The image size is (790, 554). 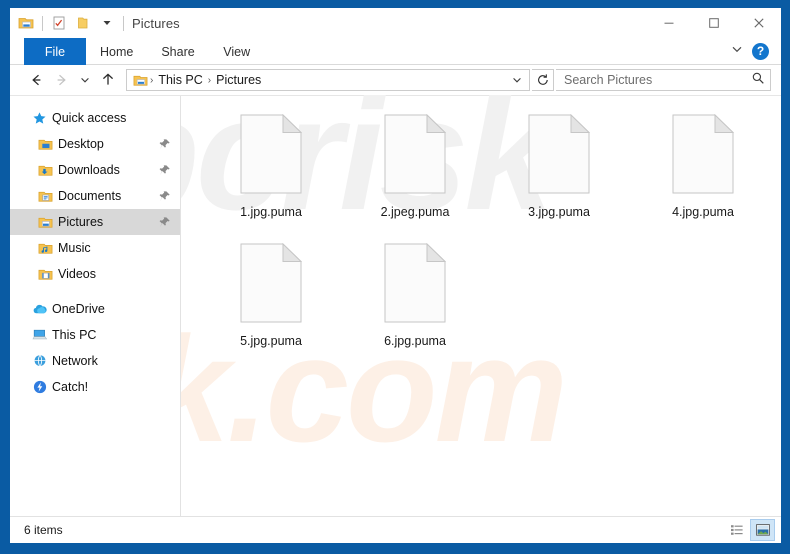 I want to click on desktop-folder-icon, so click(x=48, y=144).